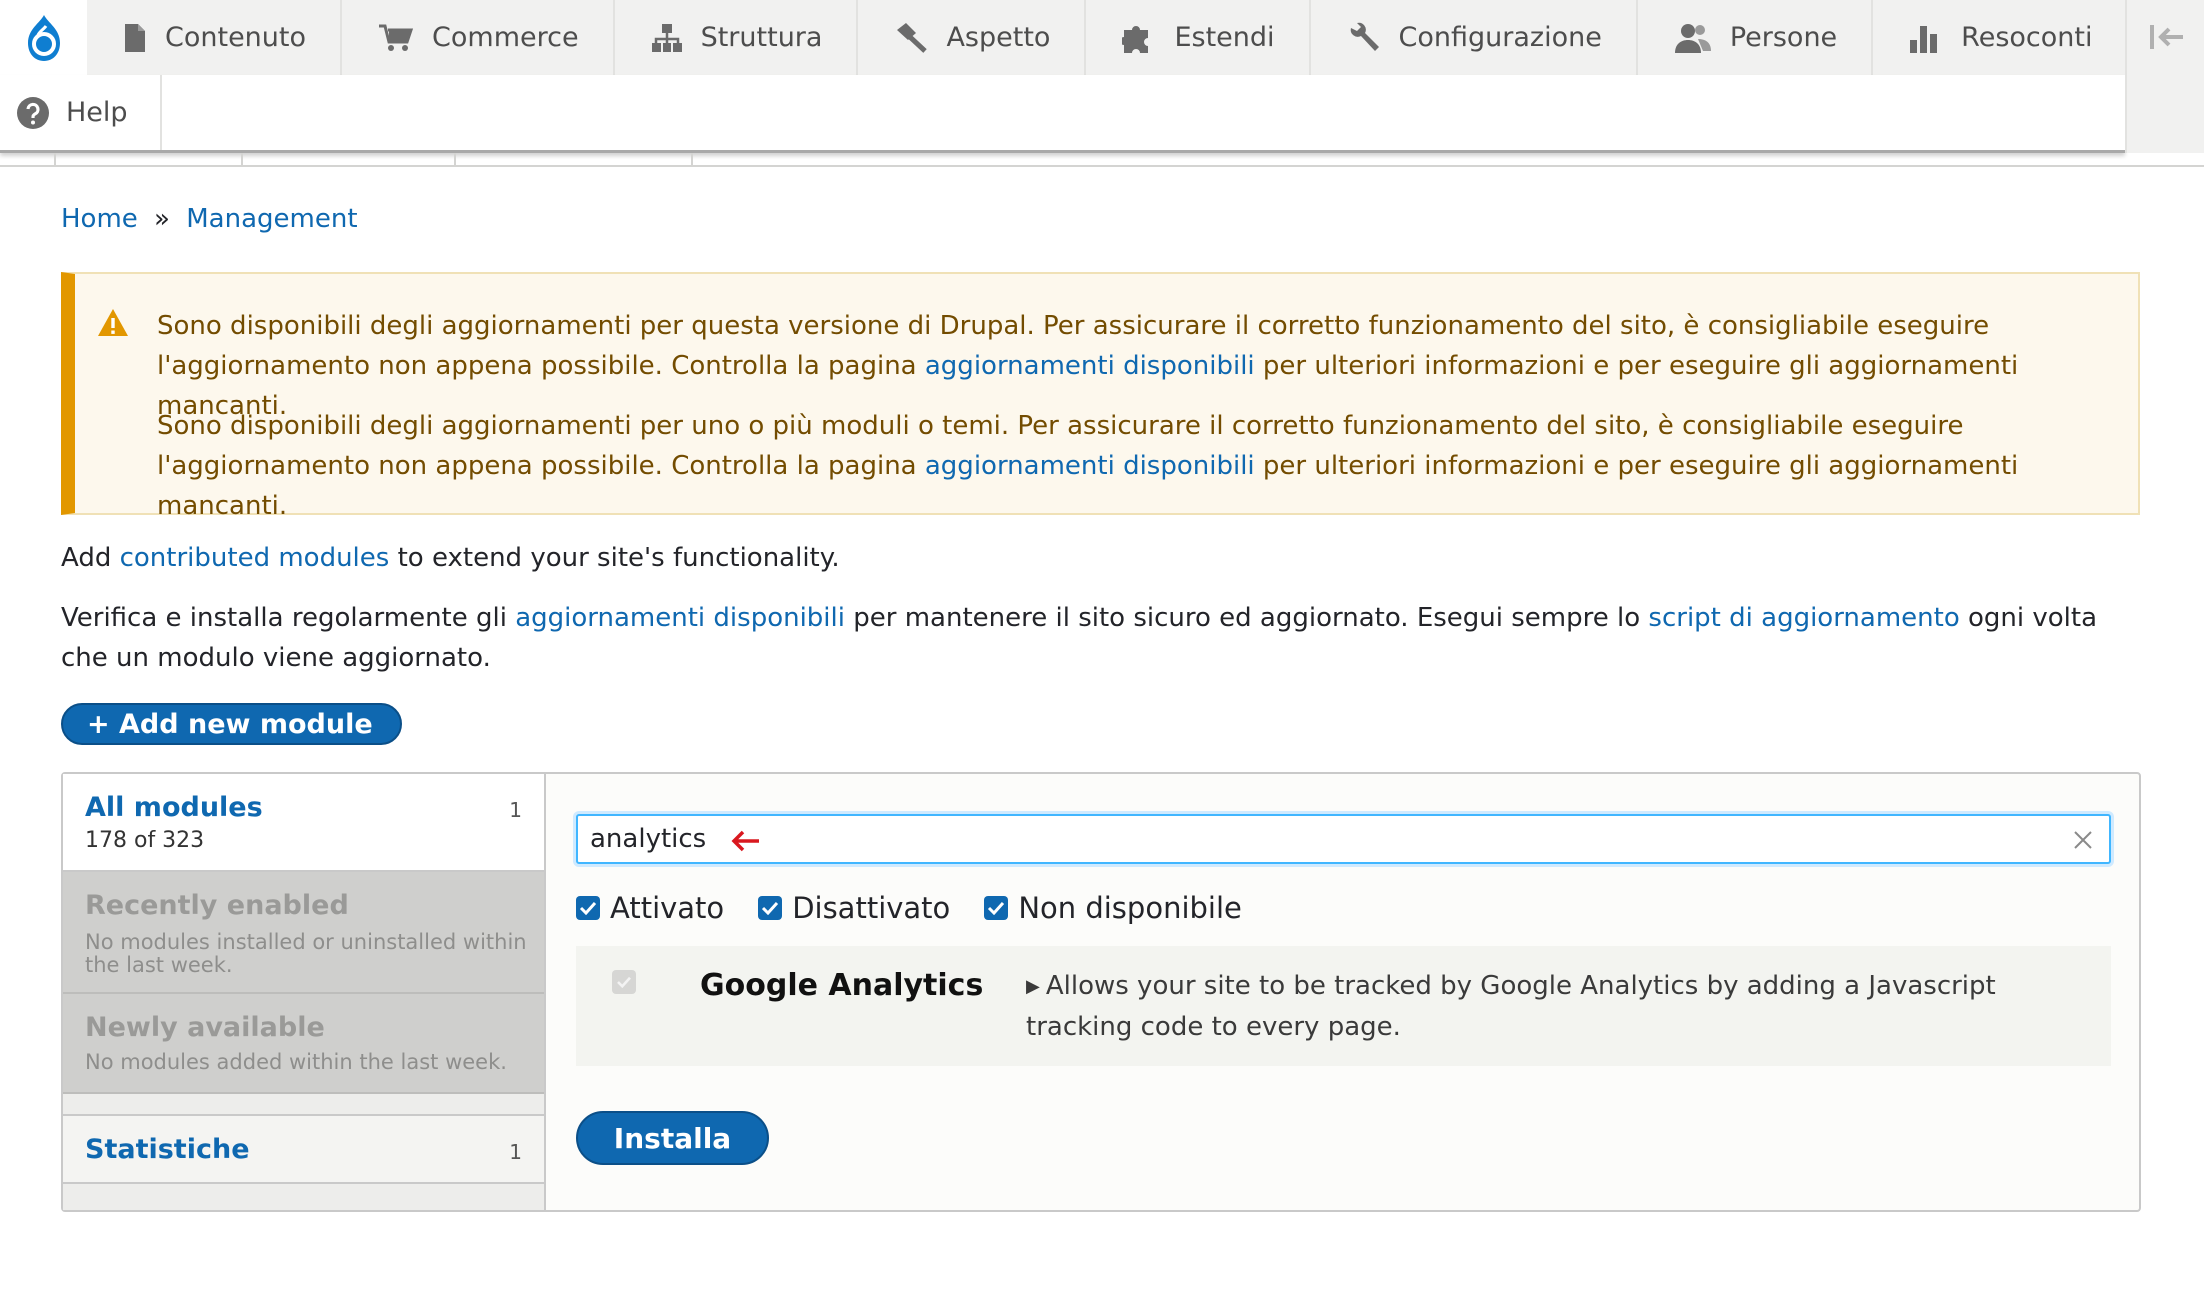 This screenshot has width=2204, height=1312. I want to click on drupal-logo-icon, so click(43, 37).